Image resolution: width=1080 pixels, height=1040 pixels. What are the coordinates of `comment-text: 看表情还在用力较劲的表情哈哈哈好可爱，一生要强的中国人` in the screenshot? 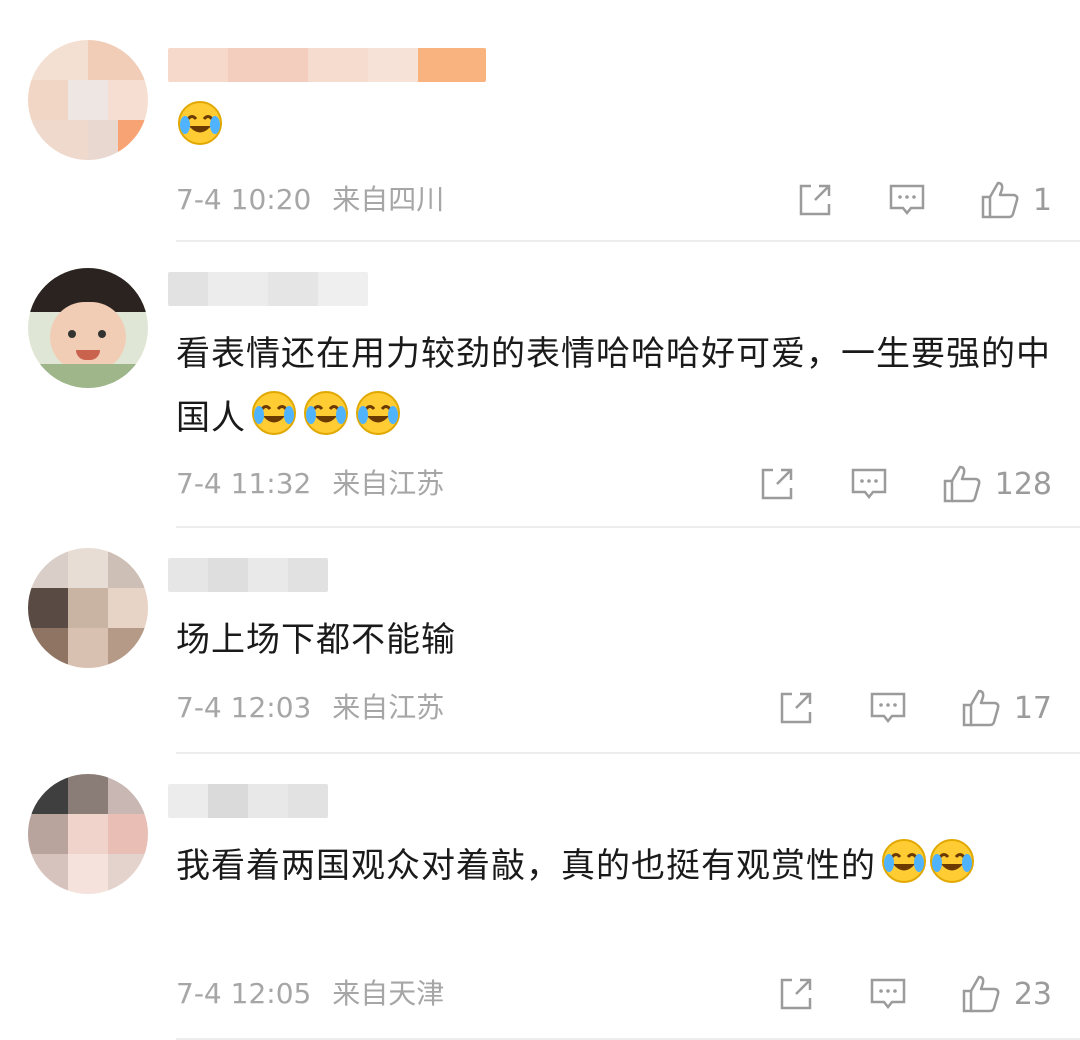 It's located at (616, 386).